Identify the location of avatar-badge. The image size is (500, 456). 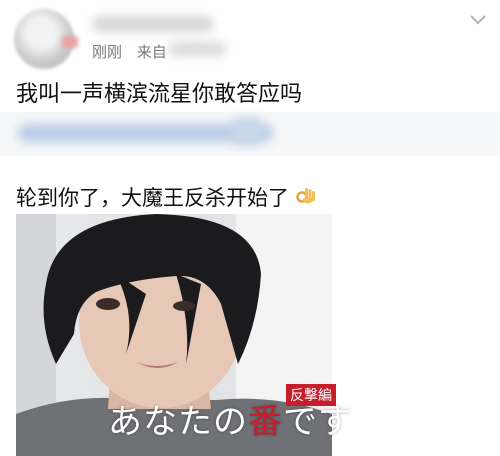
(70, 42).